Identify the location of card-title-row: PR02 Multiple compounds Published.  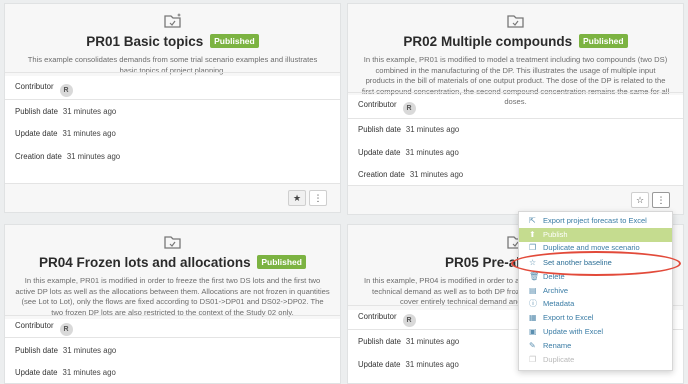
(515, 41).